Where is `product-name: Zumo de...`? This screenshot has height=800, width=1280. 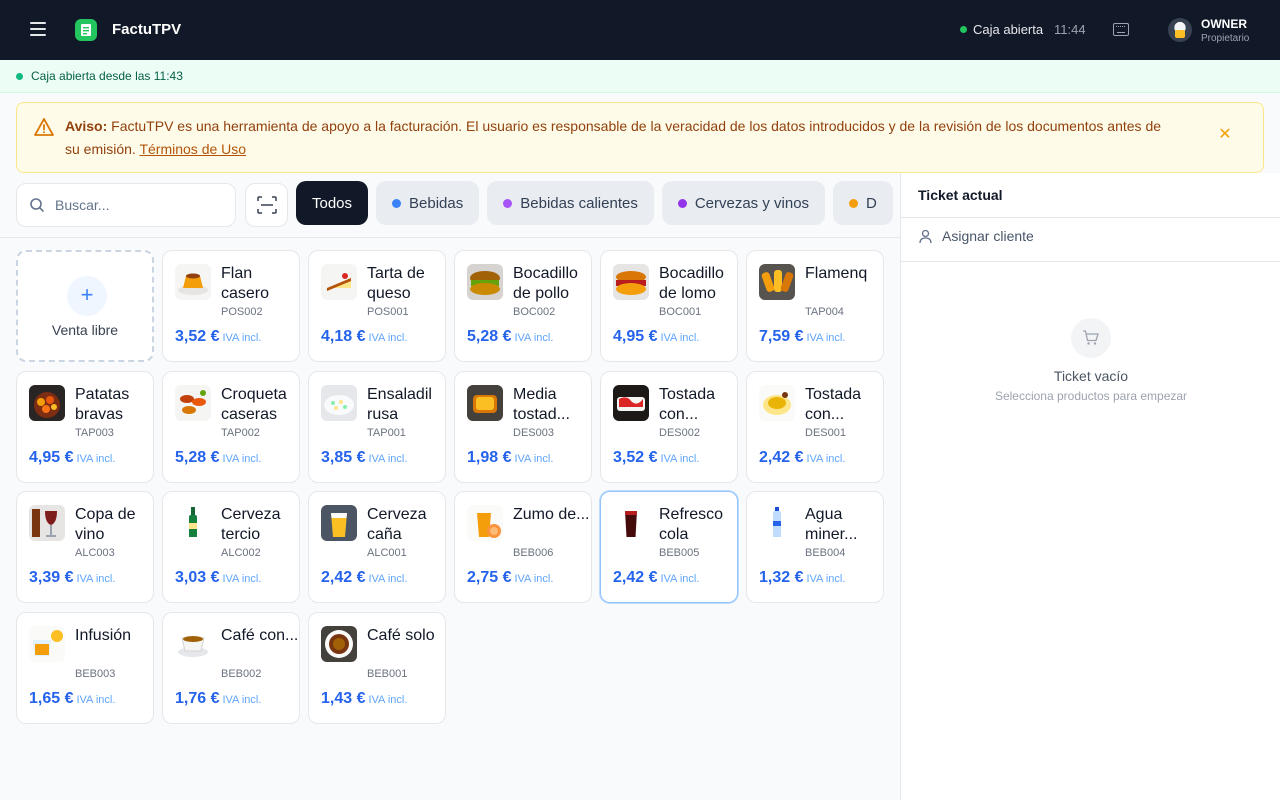 product-name: Zumo de... is located at coordinates (551, 514).